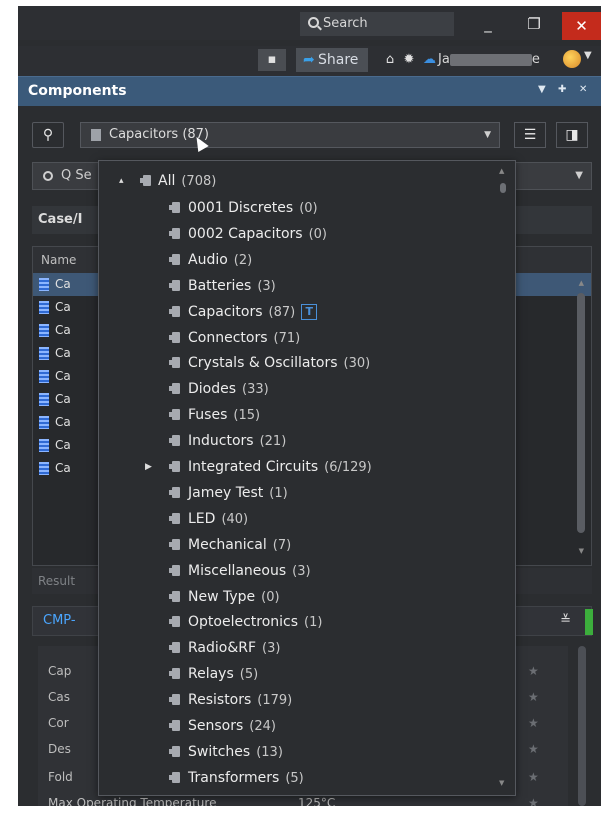  I want to click on category-count: (13), so click(269, 752).